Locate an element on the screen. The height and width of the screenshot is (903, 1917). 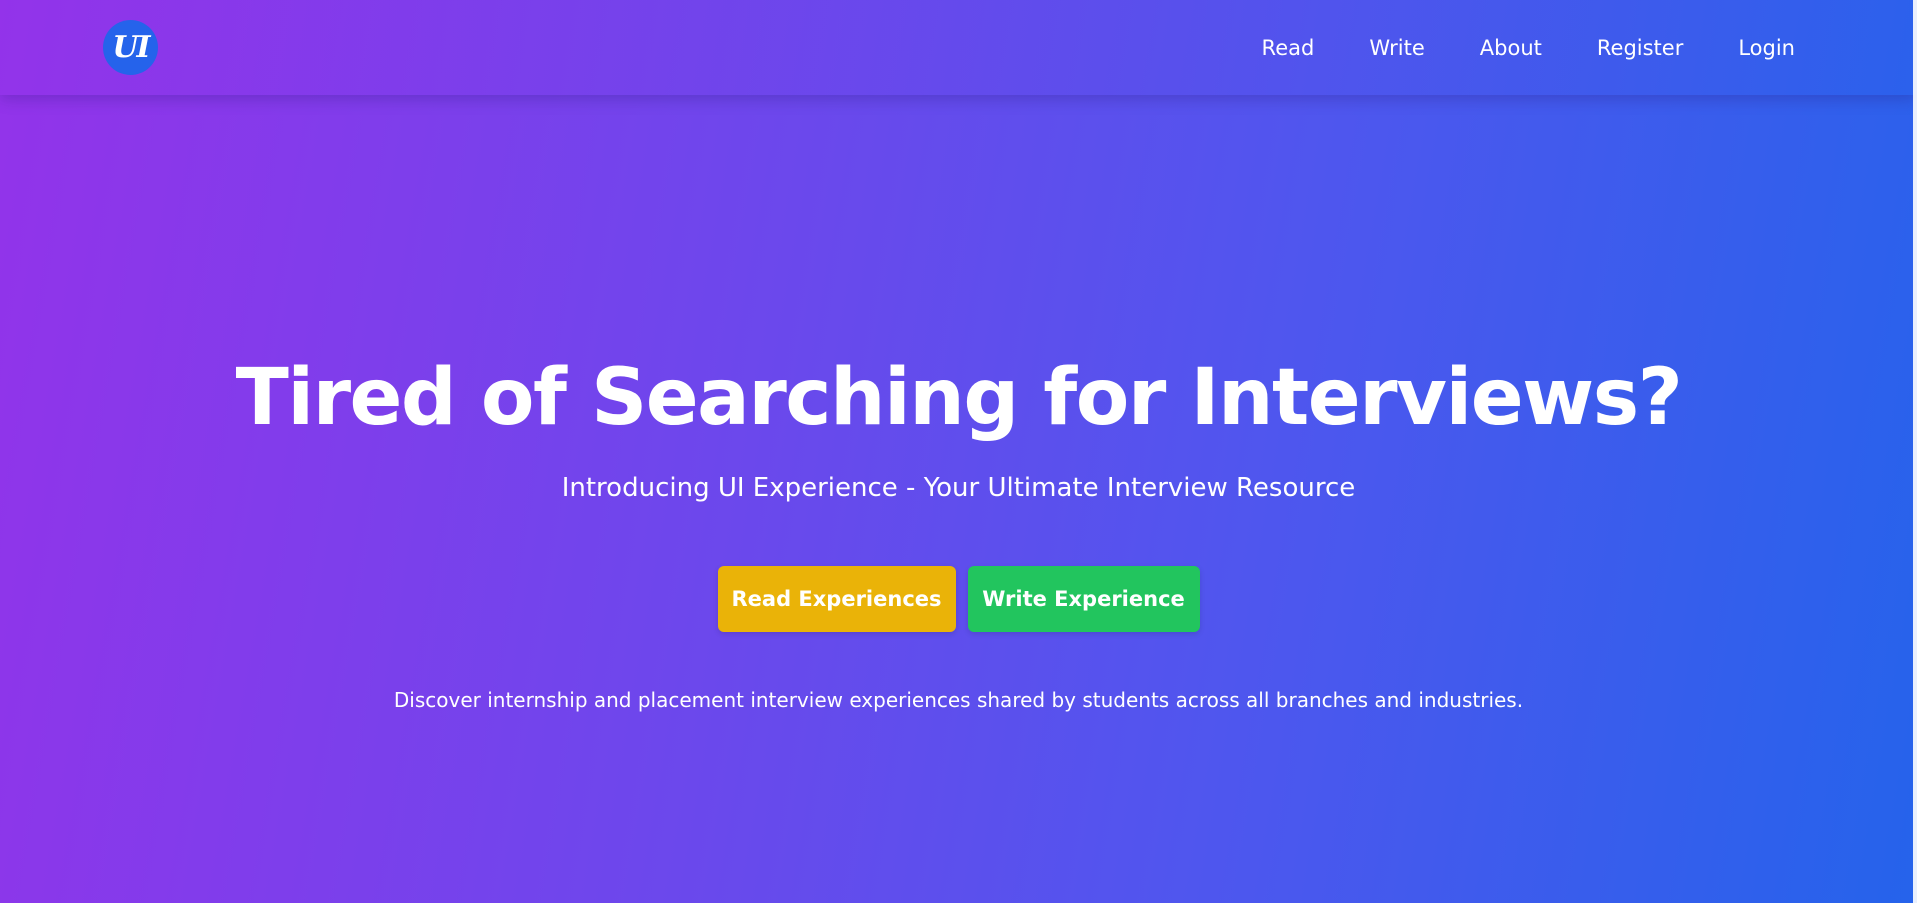
nav-link-read: Read is located at coordinates (1288, 48).